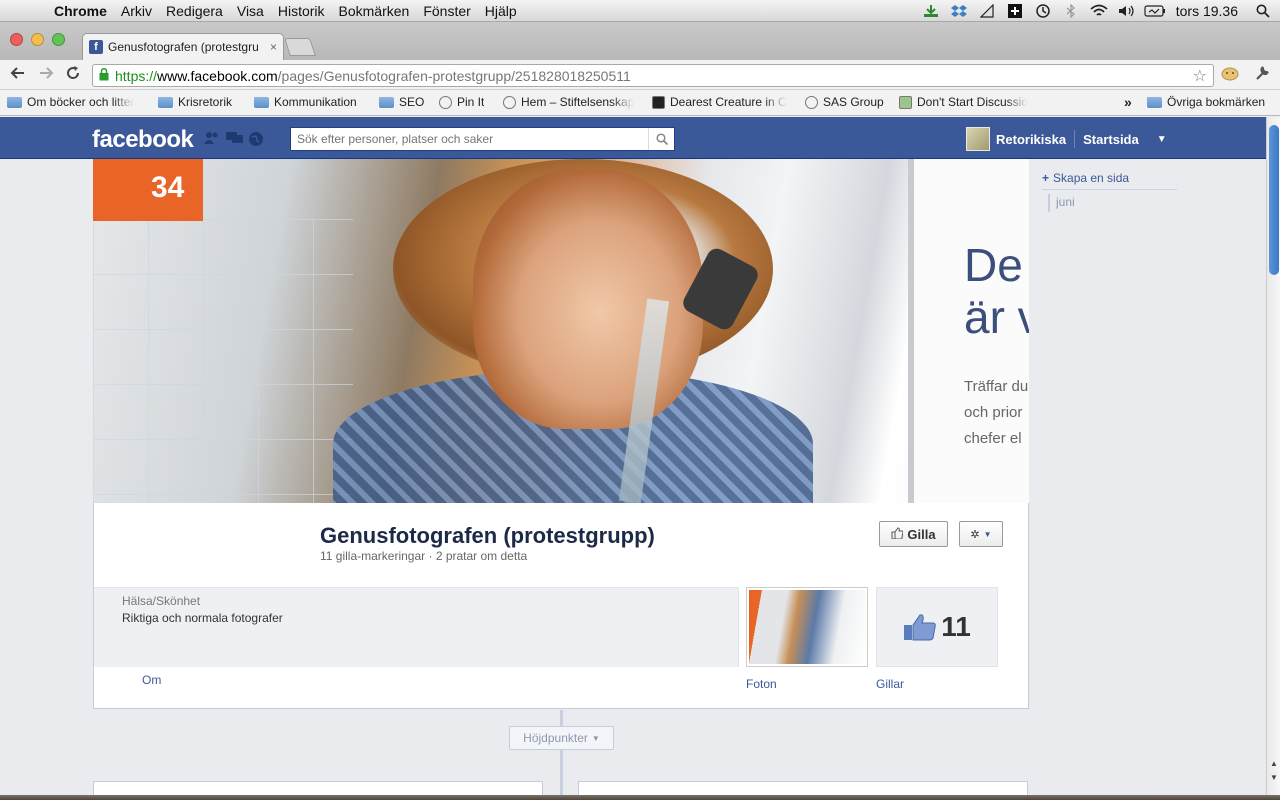  I want to click on tab-active: f Genusfotografen (protestgru ×, so click(183, 46).